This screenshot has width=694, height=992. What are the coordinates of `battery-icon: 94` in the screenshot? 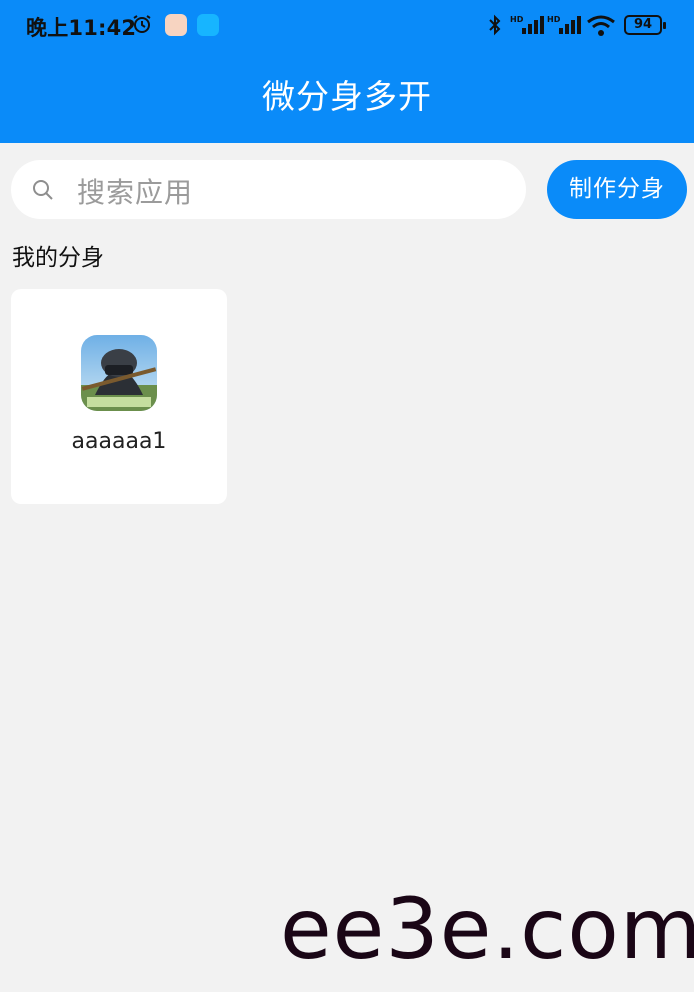 It's located at (645, 25).